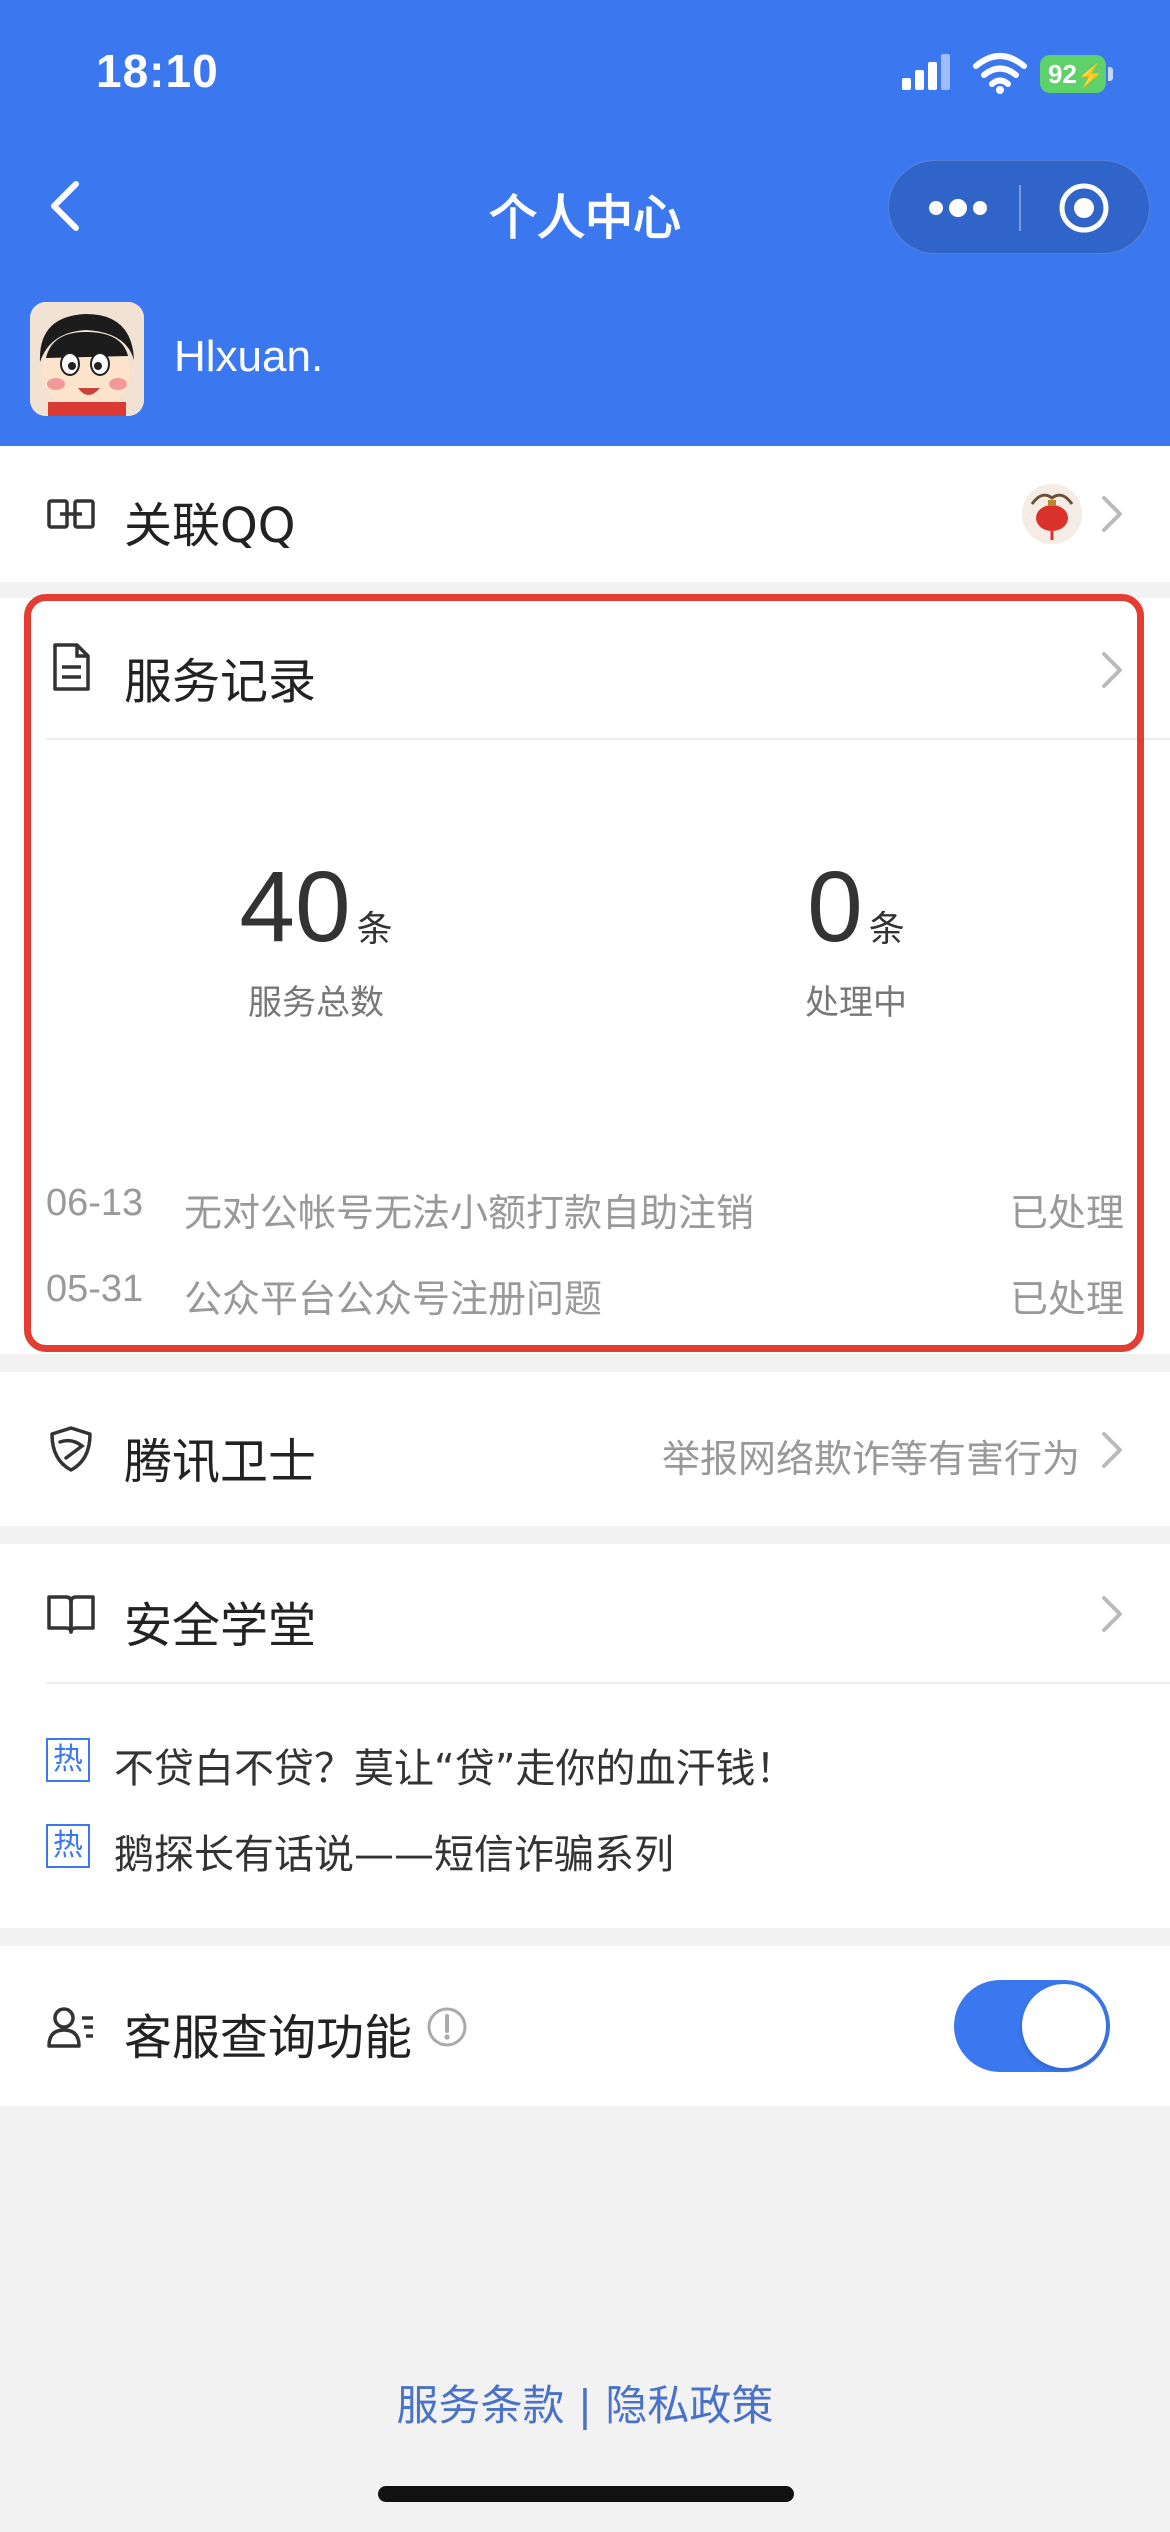  I want to click on avatar, so click(87, 359).